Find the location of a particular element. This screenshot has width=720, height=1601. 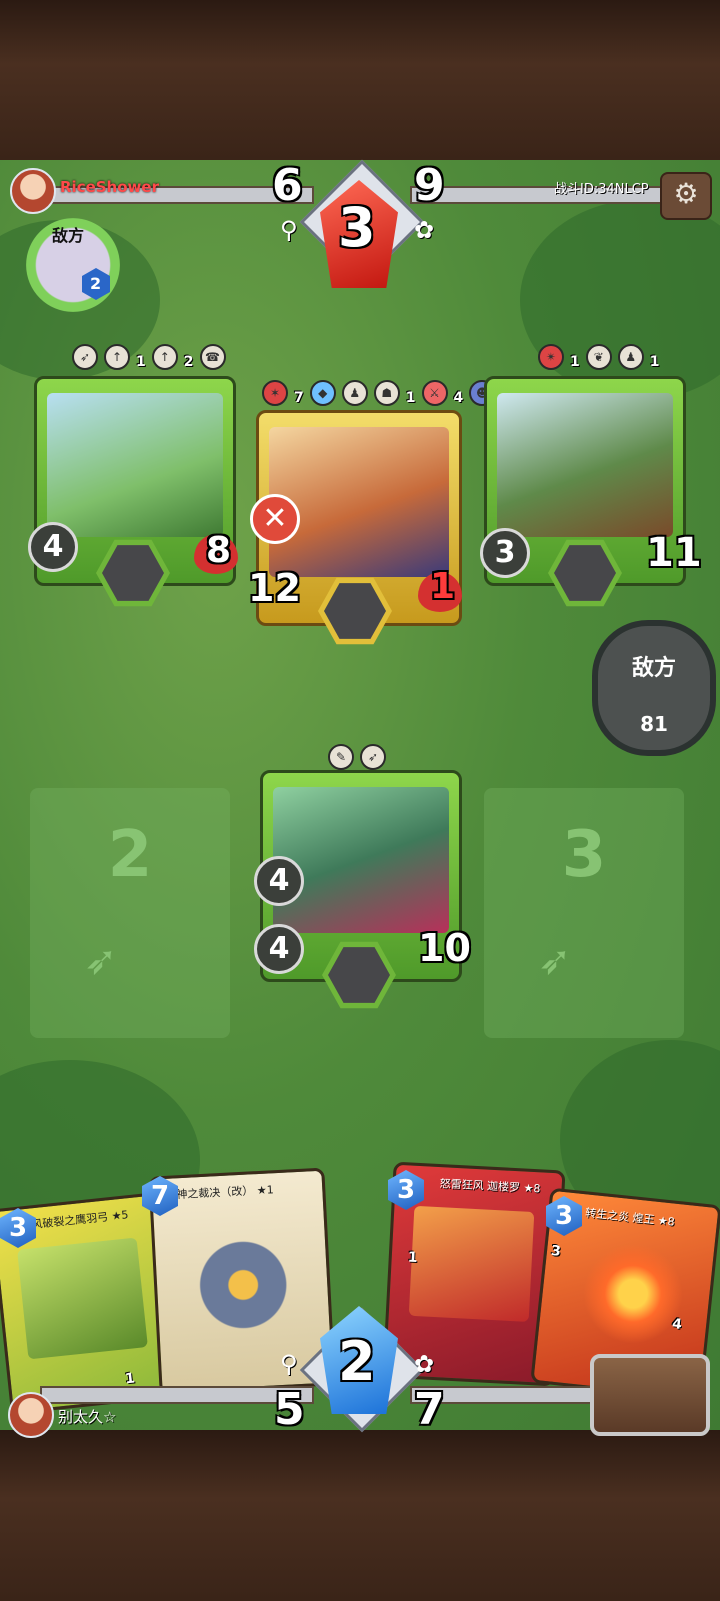

enemy-card-2-art is located at coordinates (359, 502).